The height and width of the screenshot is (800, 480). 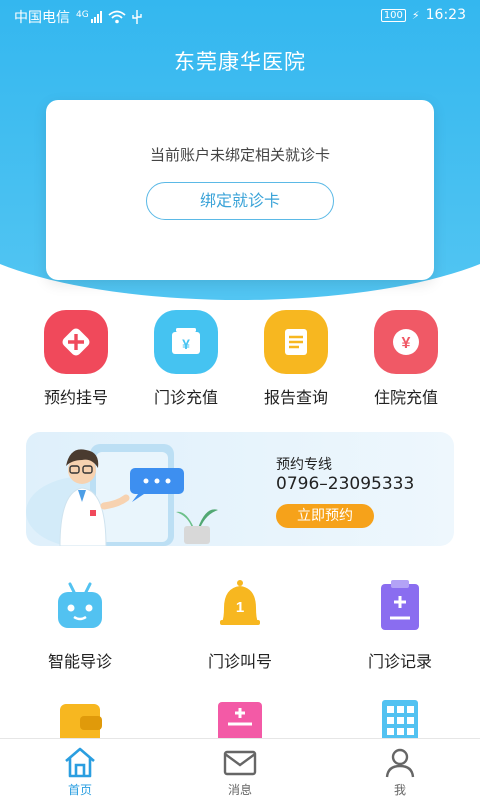 I want to click on battery-icon: 100, so click(x=393, y=15).